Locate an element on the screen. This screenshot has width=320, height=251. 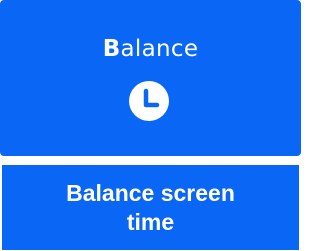
clock-icon is located at coordinates (149, 101).